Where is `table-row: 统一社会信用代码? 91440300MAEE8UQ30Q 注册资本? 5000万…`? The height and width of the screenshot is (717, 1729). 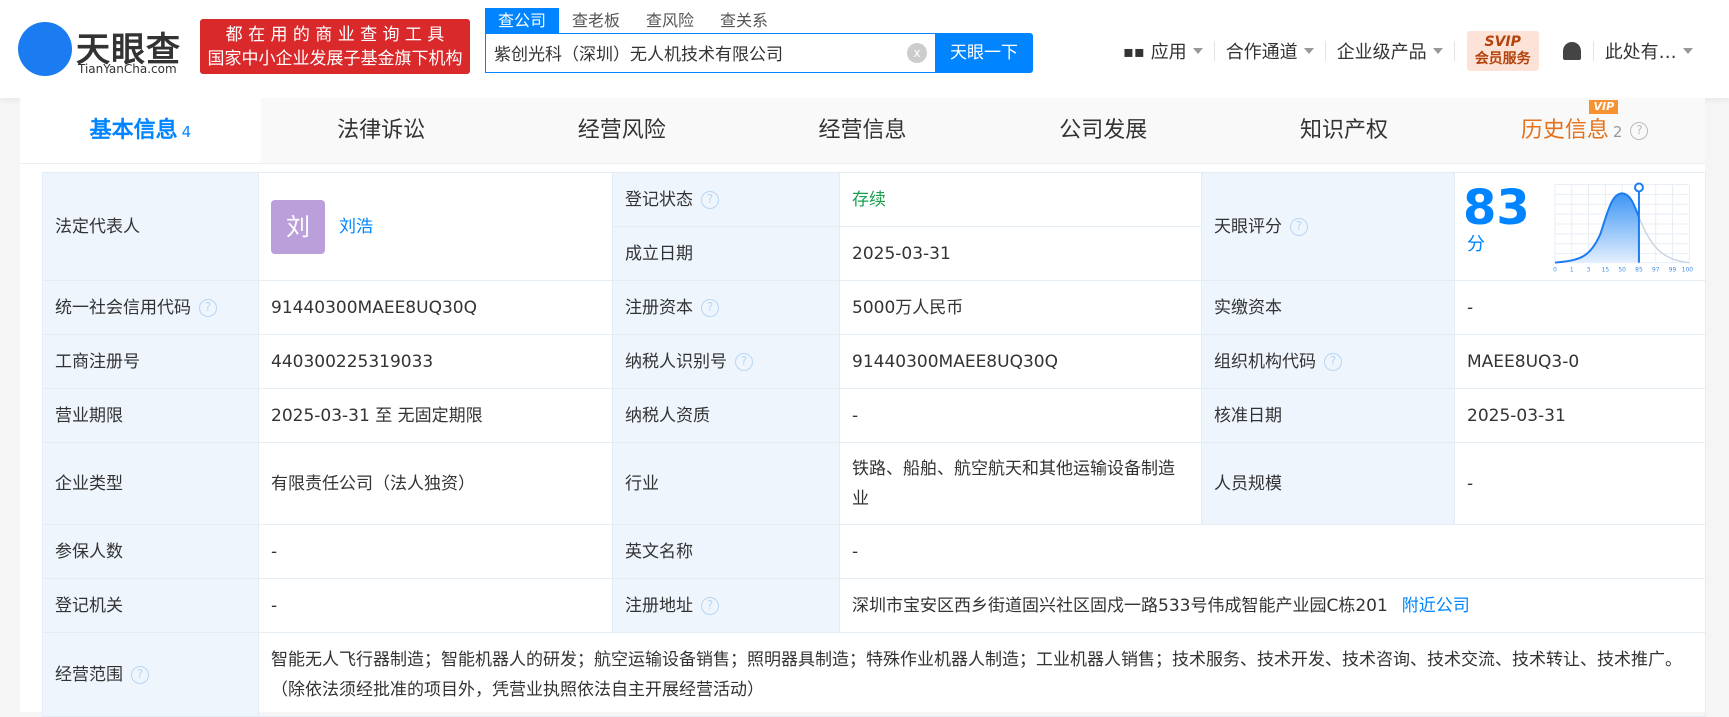 table-row: 统一社会信用代码? 91440300MAEE8UQ30Q 注册资本? 5000万… is located at coordinates (874, 307).